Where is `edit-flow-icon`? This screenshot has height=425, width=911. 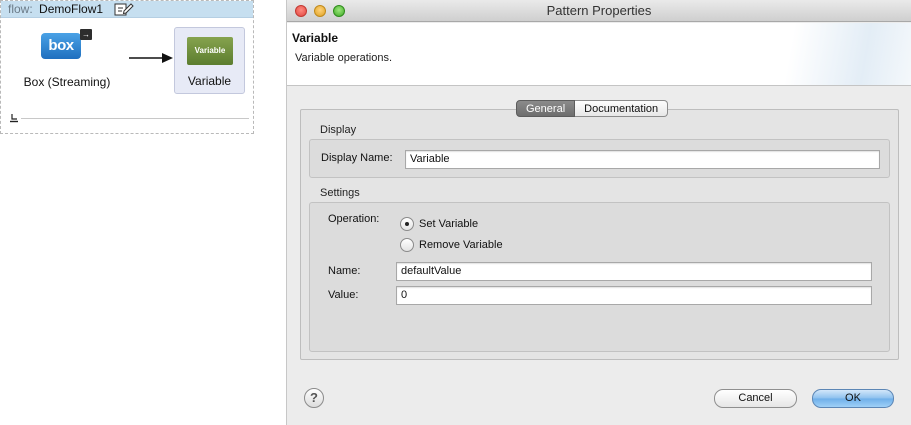
edit-flow-icon is located at coordinates (124, 9).